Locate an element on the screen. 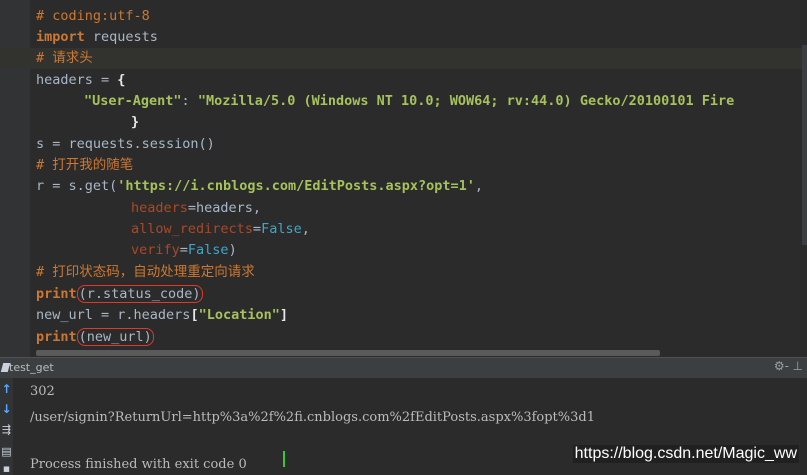 The width and height of the screenshot is (807, 475). code-text: verify=False) is located at coordinates (184, 250).